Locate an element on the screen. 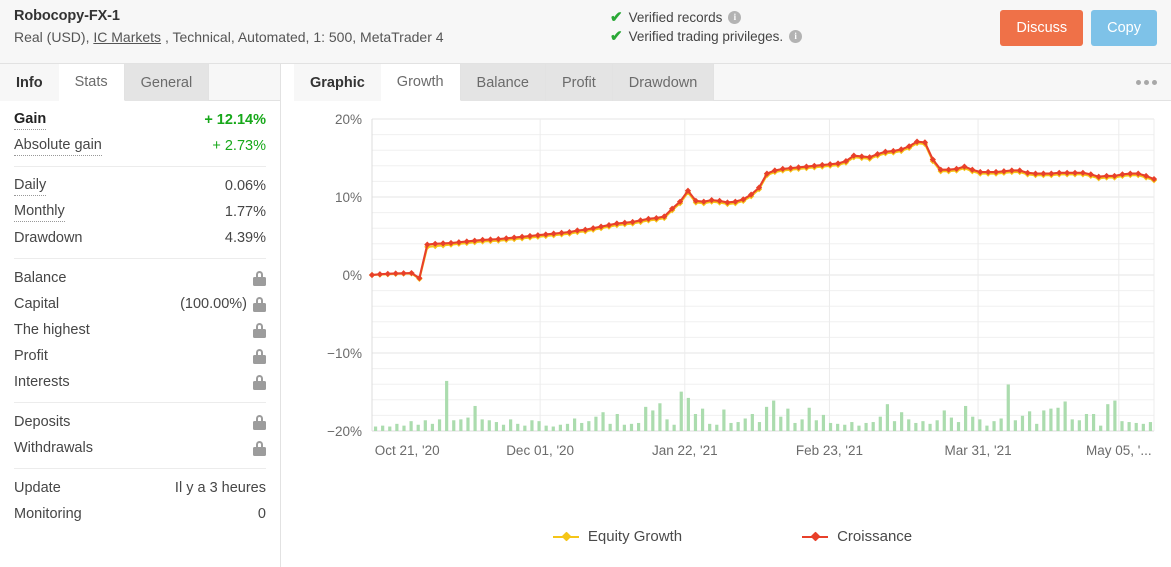  stat-value-wrap: Il y a 3 heures is located at coordinates (220, 488).